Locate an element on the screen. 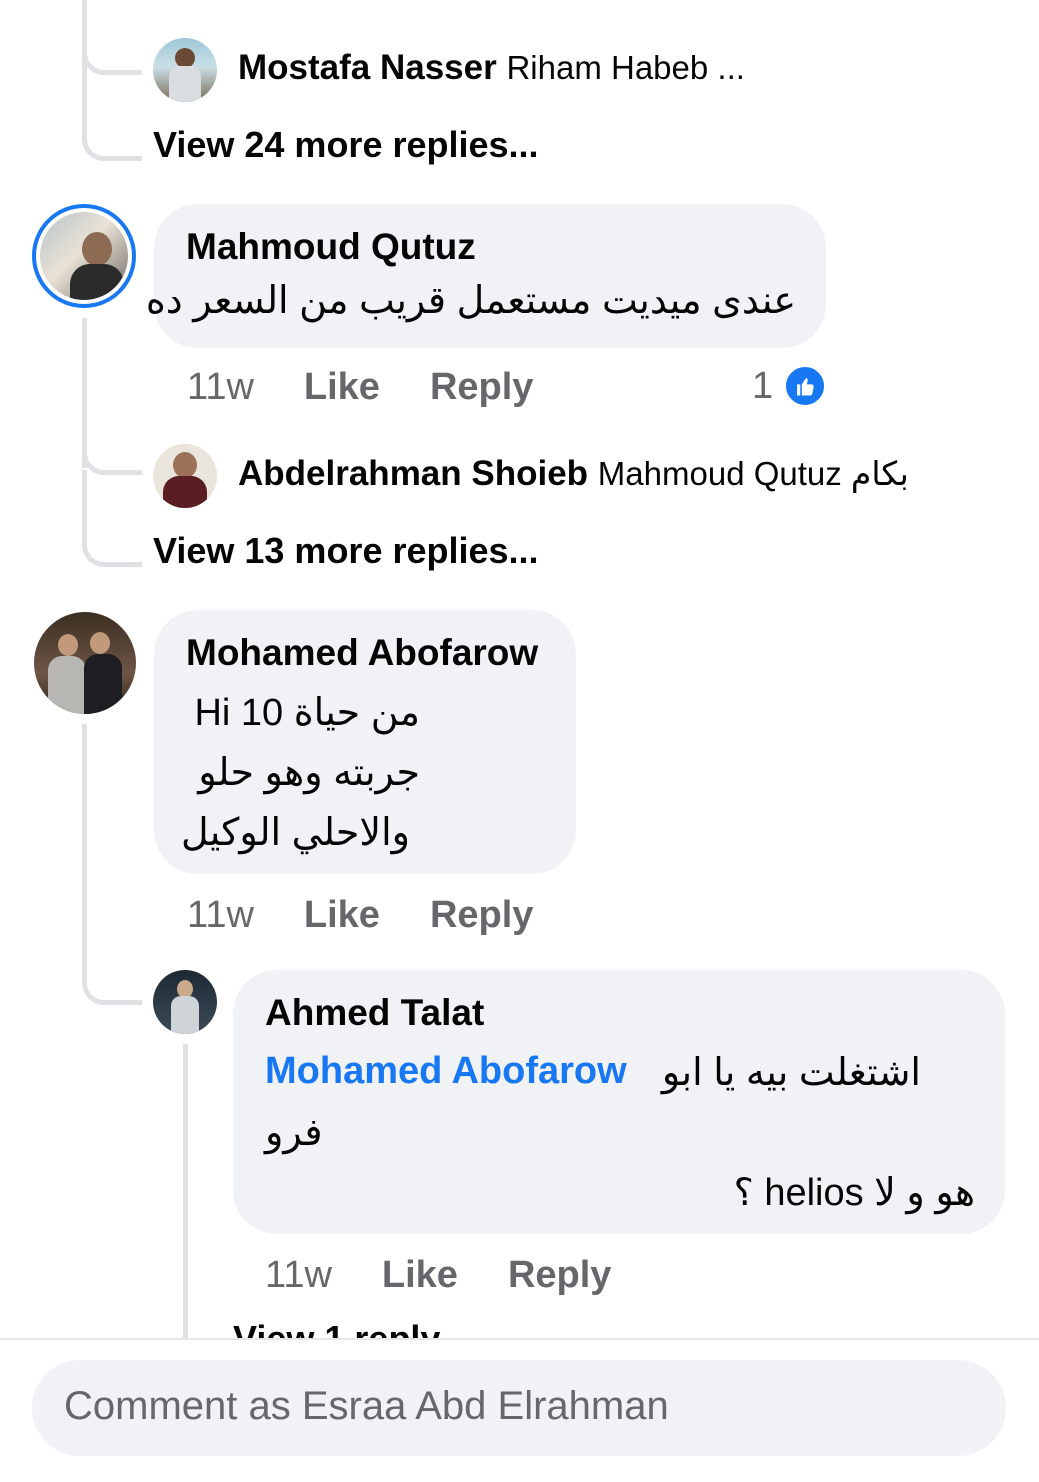 The height and width of the screenshot is (1482, 1039). reply-author-name: Abdelrahman Shoieb is located at coordinates (413, 473).